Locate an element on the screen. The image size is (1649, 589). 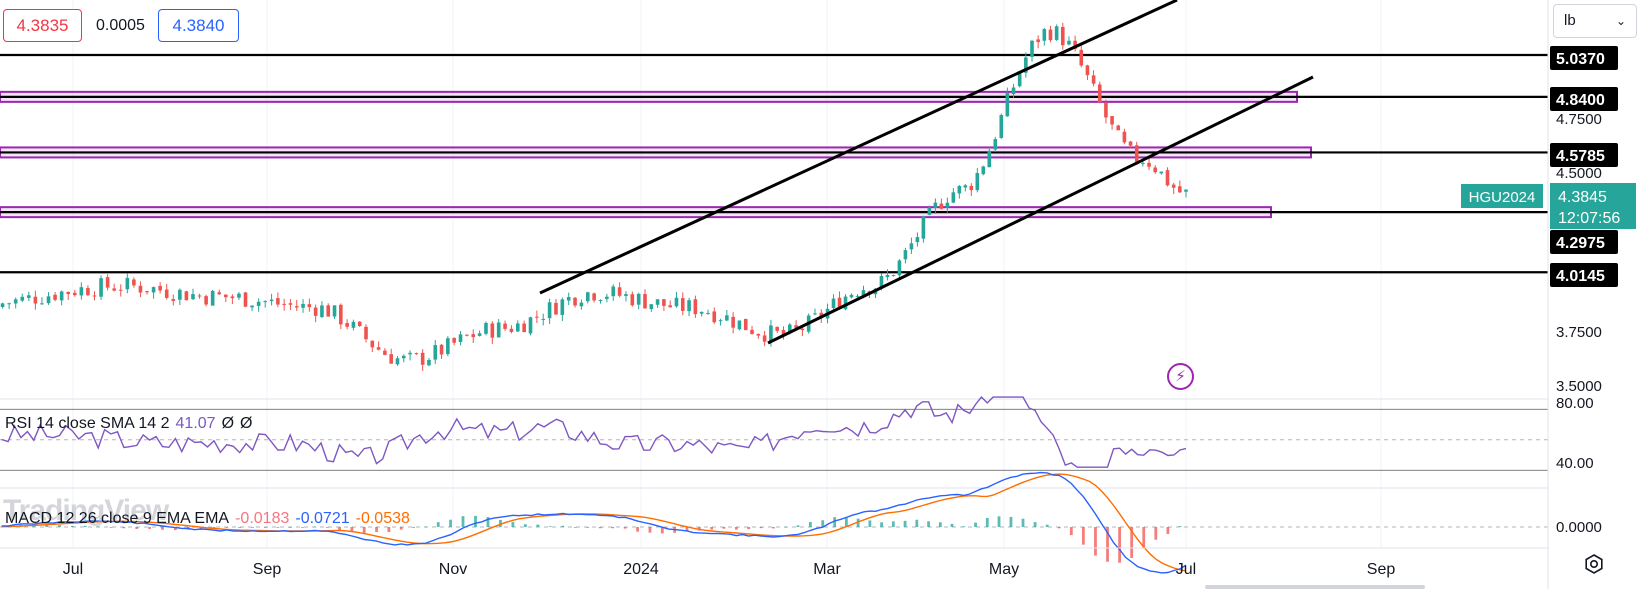
ask-price-box: 4.3840 is located at coordinates (198, 25).